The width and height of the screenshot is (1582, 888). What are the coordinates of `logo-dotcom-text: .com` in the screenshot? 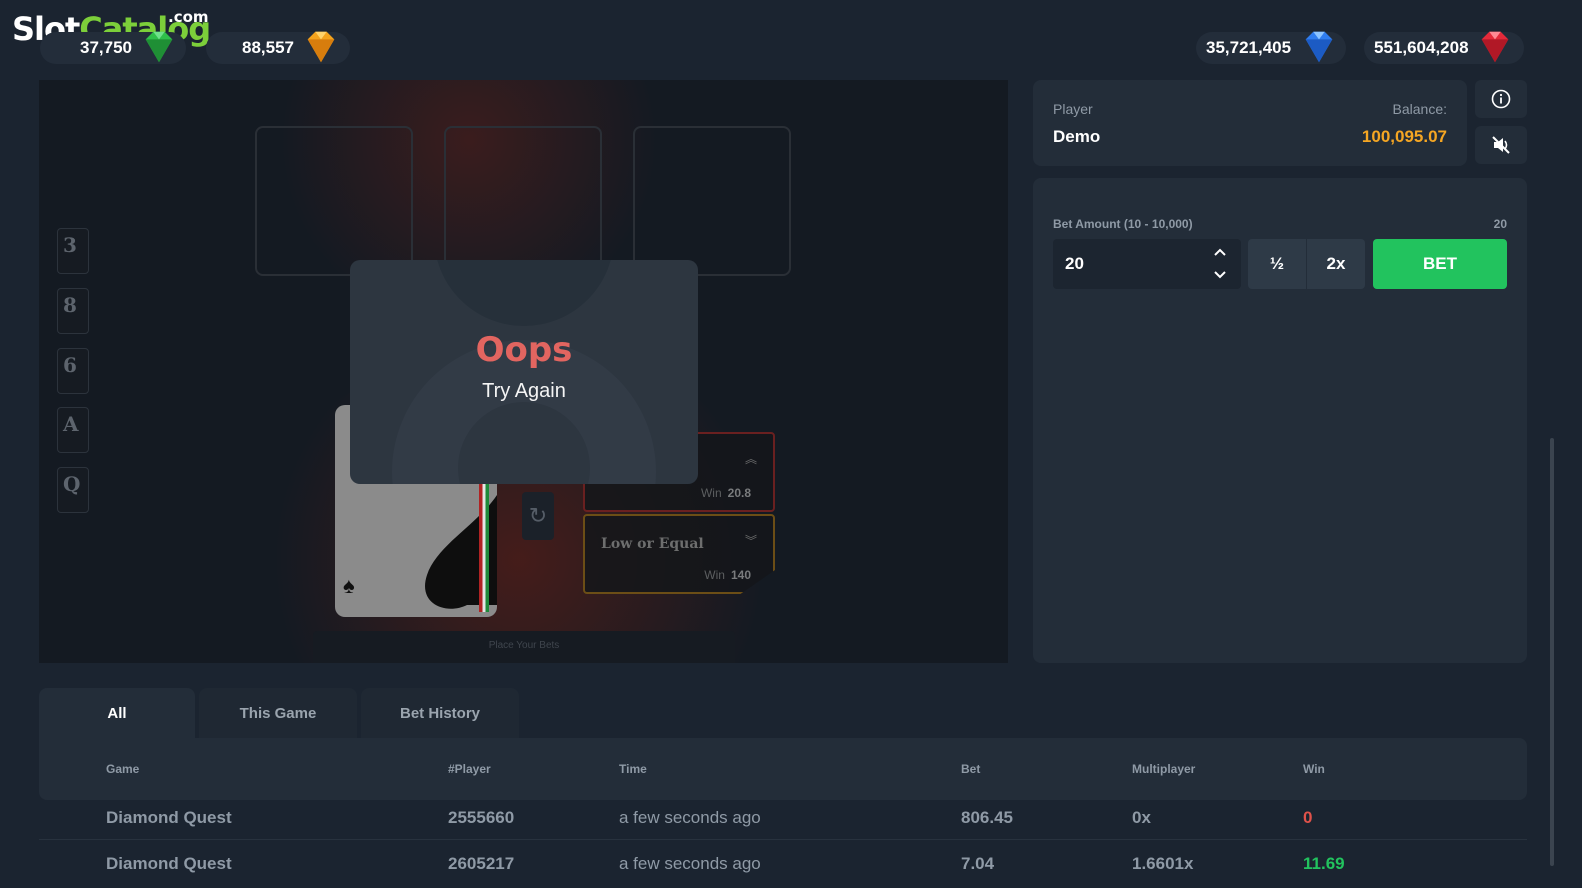 It's located at (188, 17).